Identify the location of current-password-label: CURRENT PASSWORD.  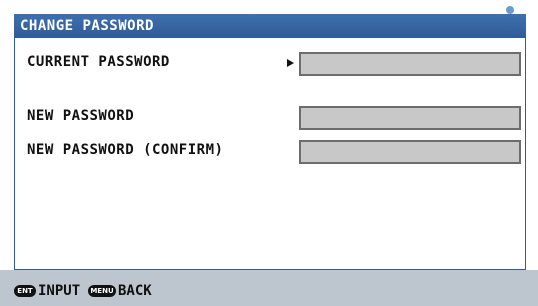
(98, 62).